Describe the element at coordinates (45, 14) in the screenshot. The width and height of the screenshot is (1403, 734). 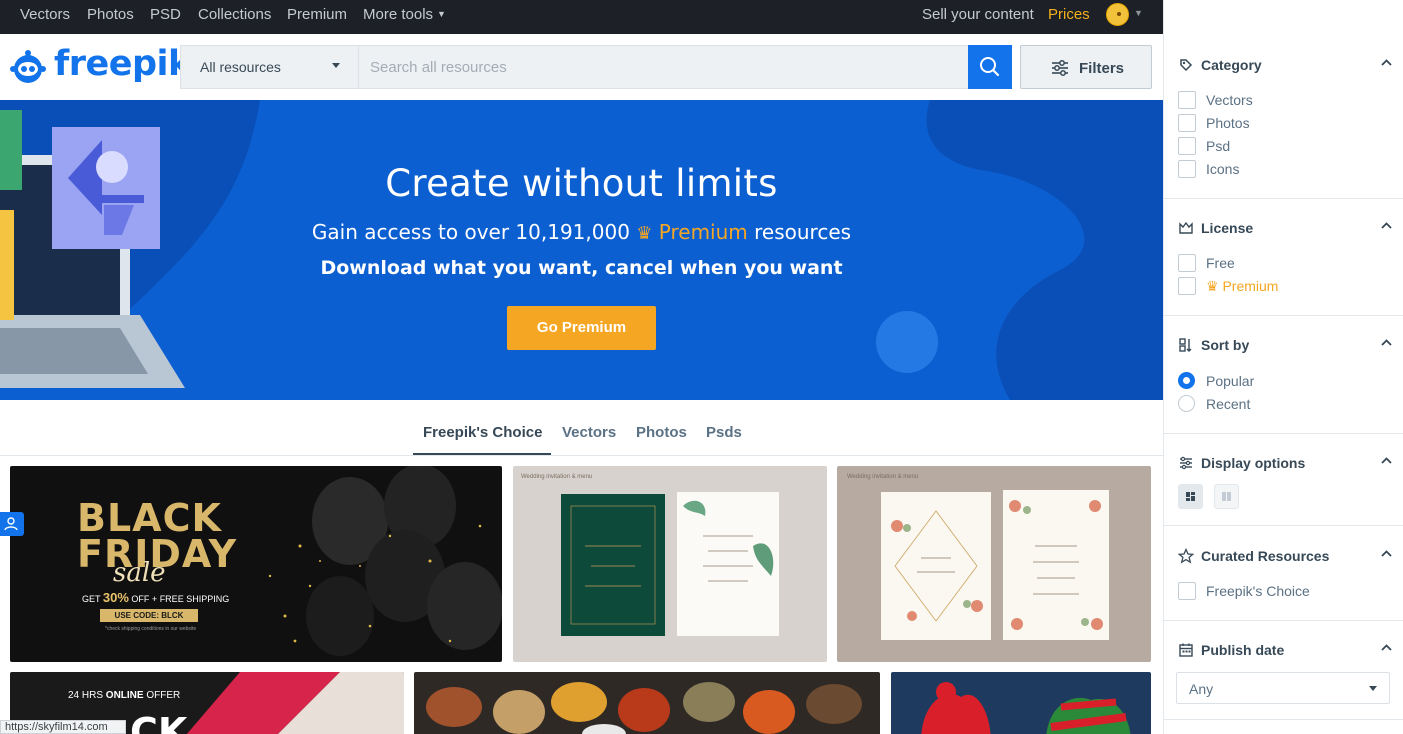
I see `nav-vectors: Vectors` at that location.